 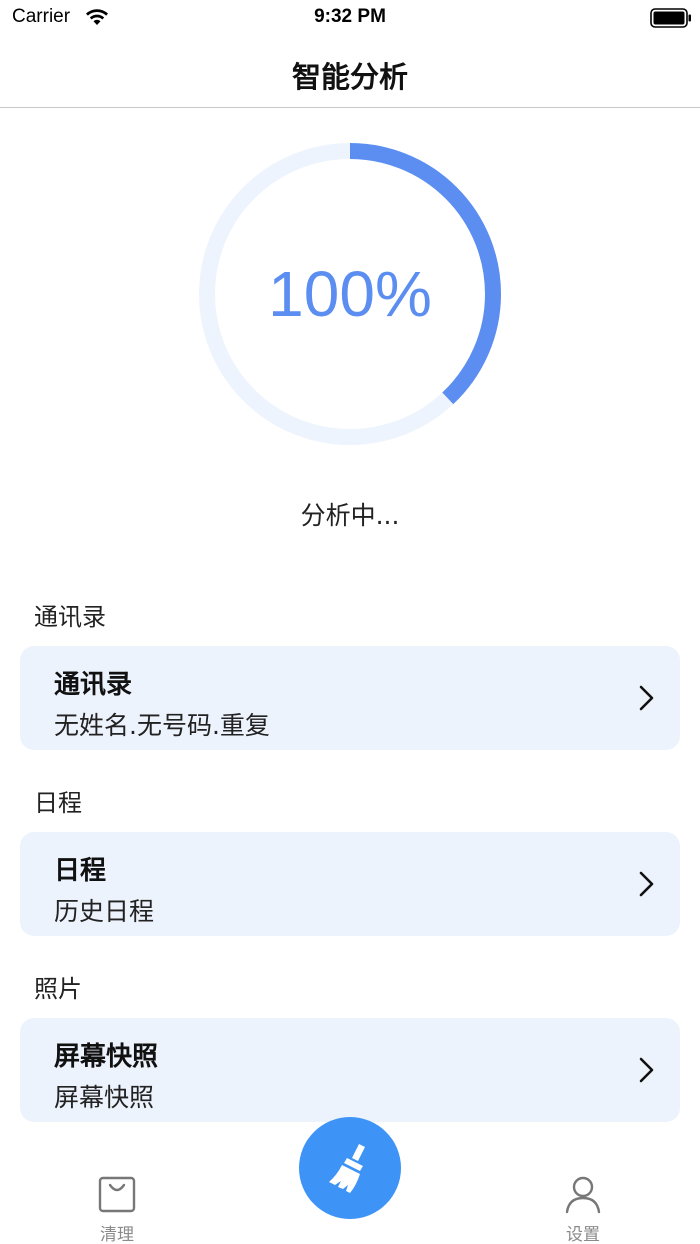 What do you see at coordinates (106, 1057) in the screenshot?
I see `card-title: 屏幕快照` at bounding box center [106, 1057].